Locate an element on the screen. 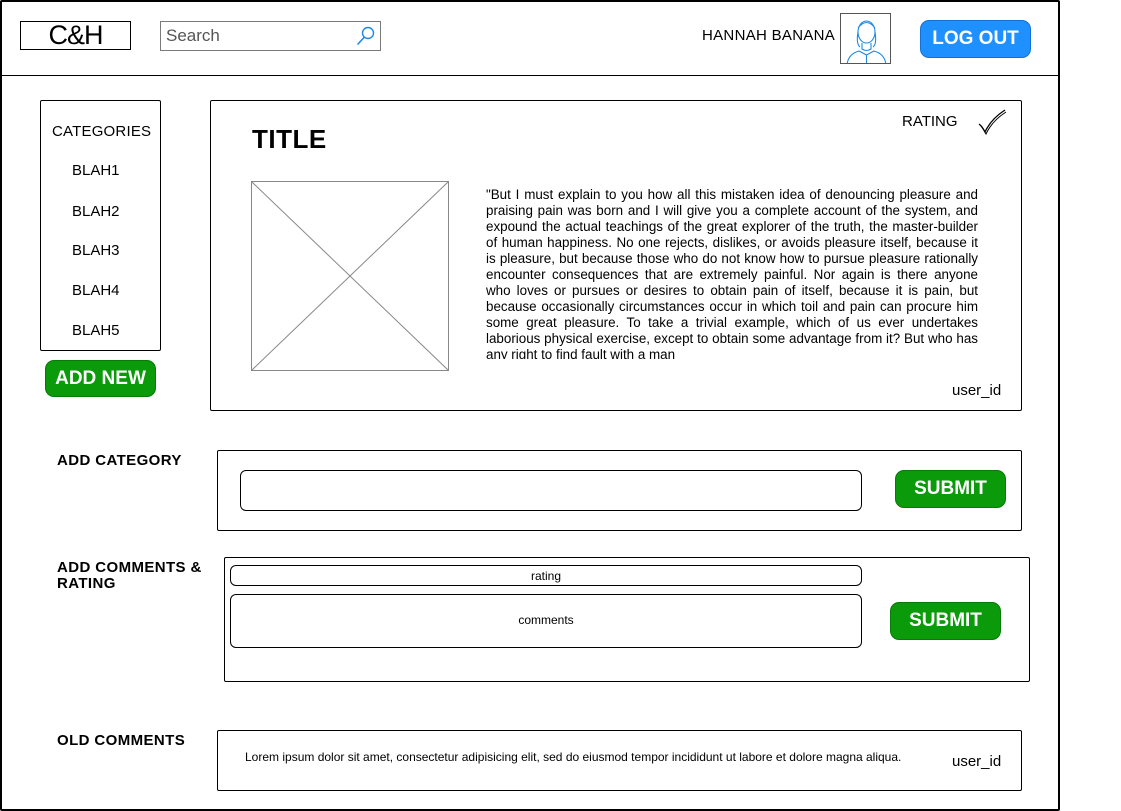 Image resolution: width=1121 pixels, height=811 pixels. image-placeholder-icon is located at coordinates (350, 276).